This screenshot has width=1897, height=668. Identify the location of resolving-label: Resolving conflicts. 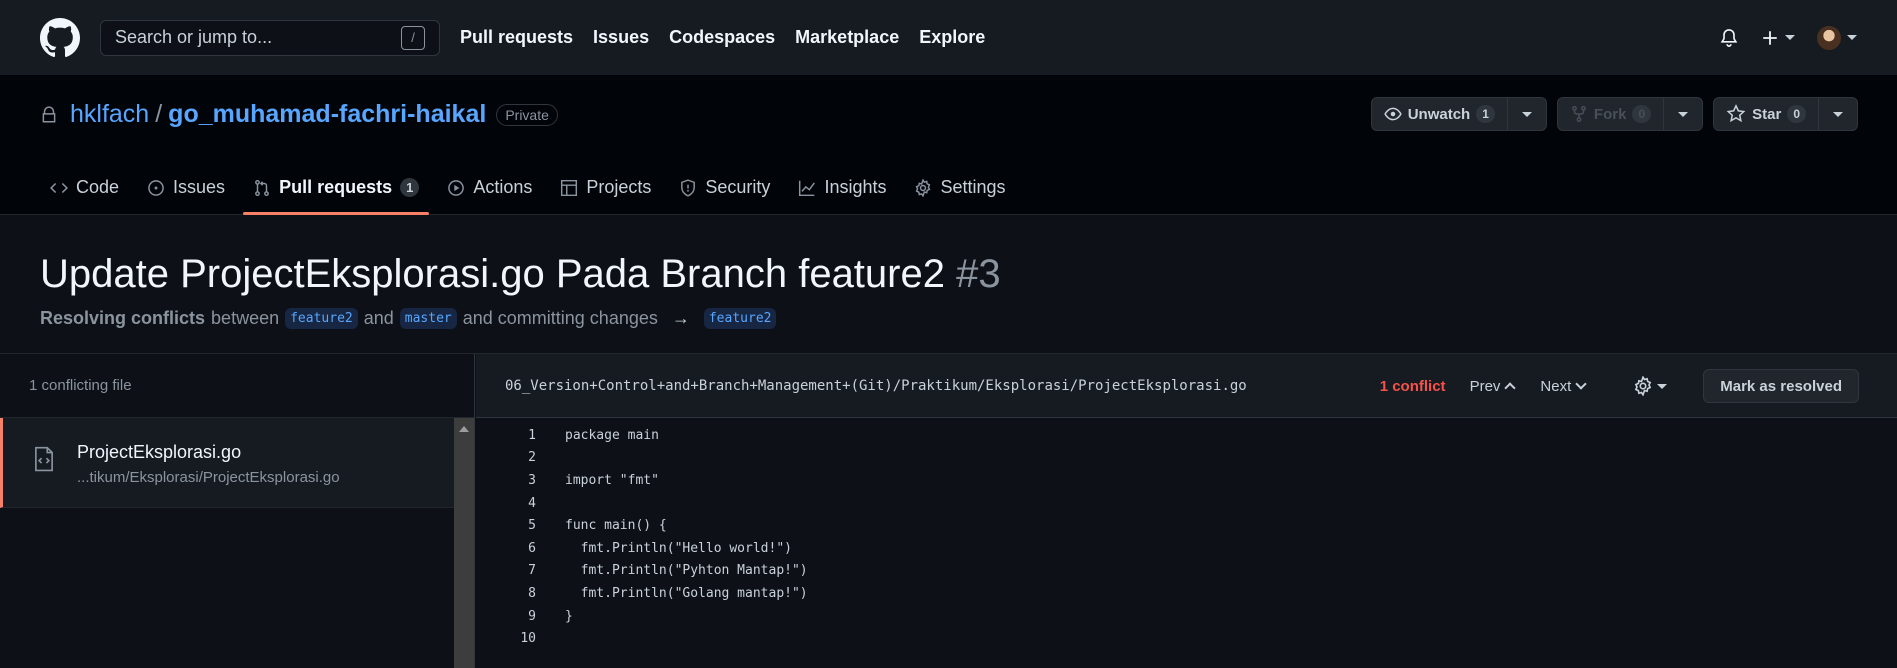
(123, 318).